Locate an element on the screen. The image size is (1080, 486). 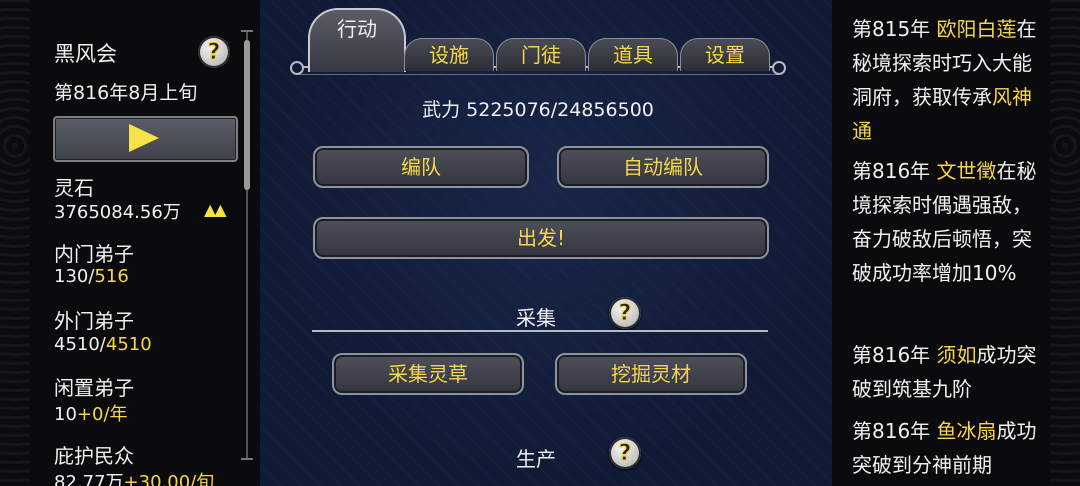
stat-label-inner-disciples: 内门弟子 is located at coordinates (94, 254).